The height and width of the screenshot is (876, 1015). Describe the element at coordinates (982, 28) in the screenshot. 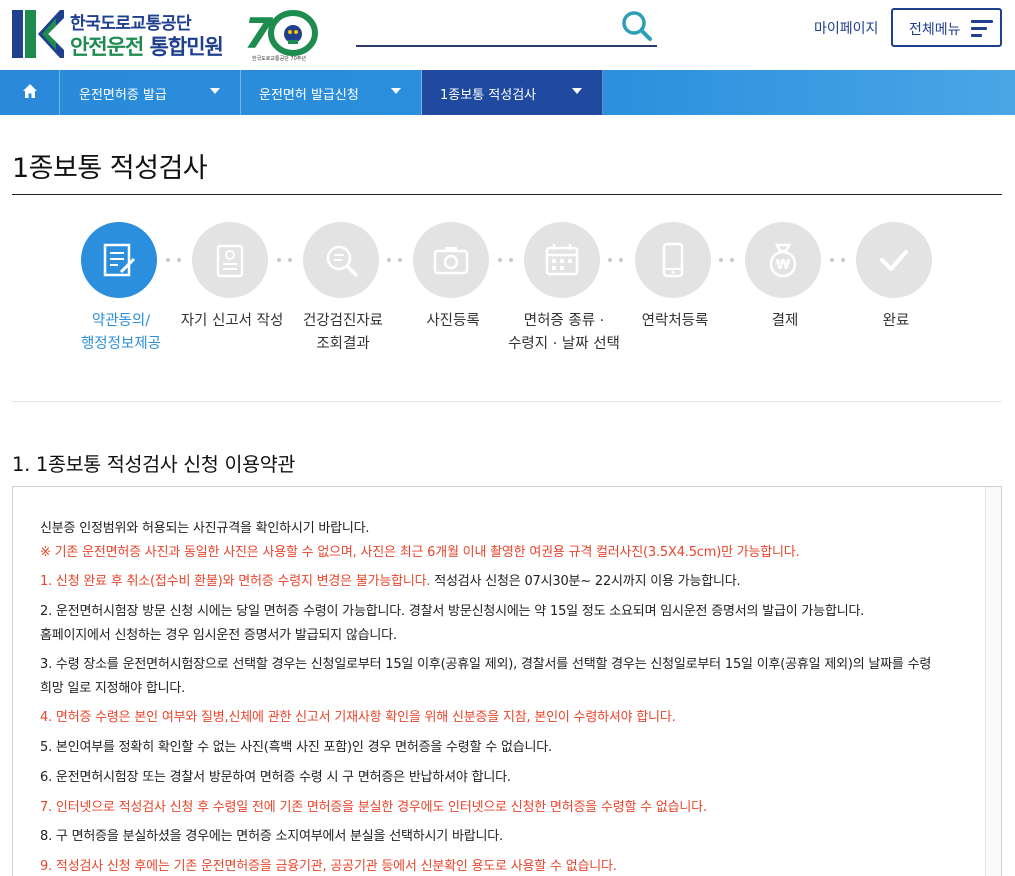

I see `hamburger-icon` at that location.